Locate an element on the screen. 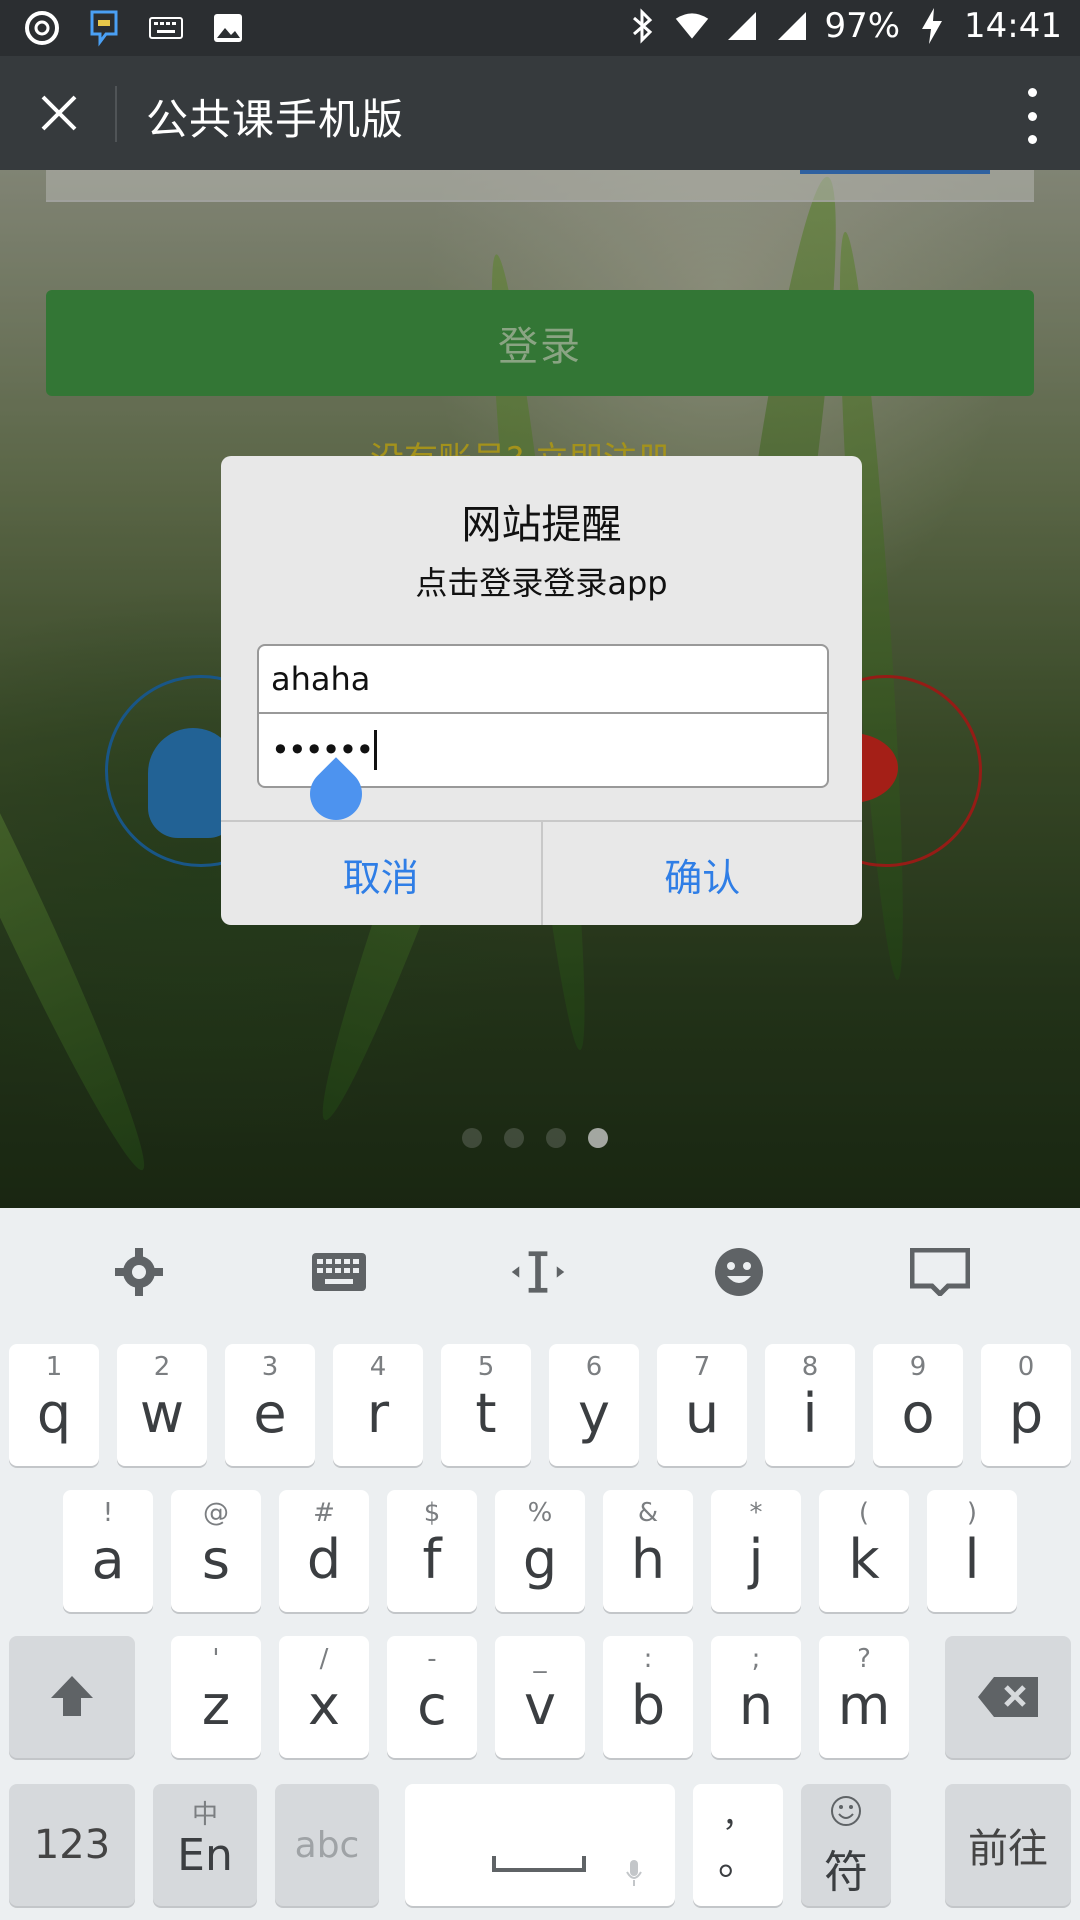 The height and width of the screenshot is (1920, 1080). bluetooth-icon is located at coordinates (642, 26).